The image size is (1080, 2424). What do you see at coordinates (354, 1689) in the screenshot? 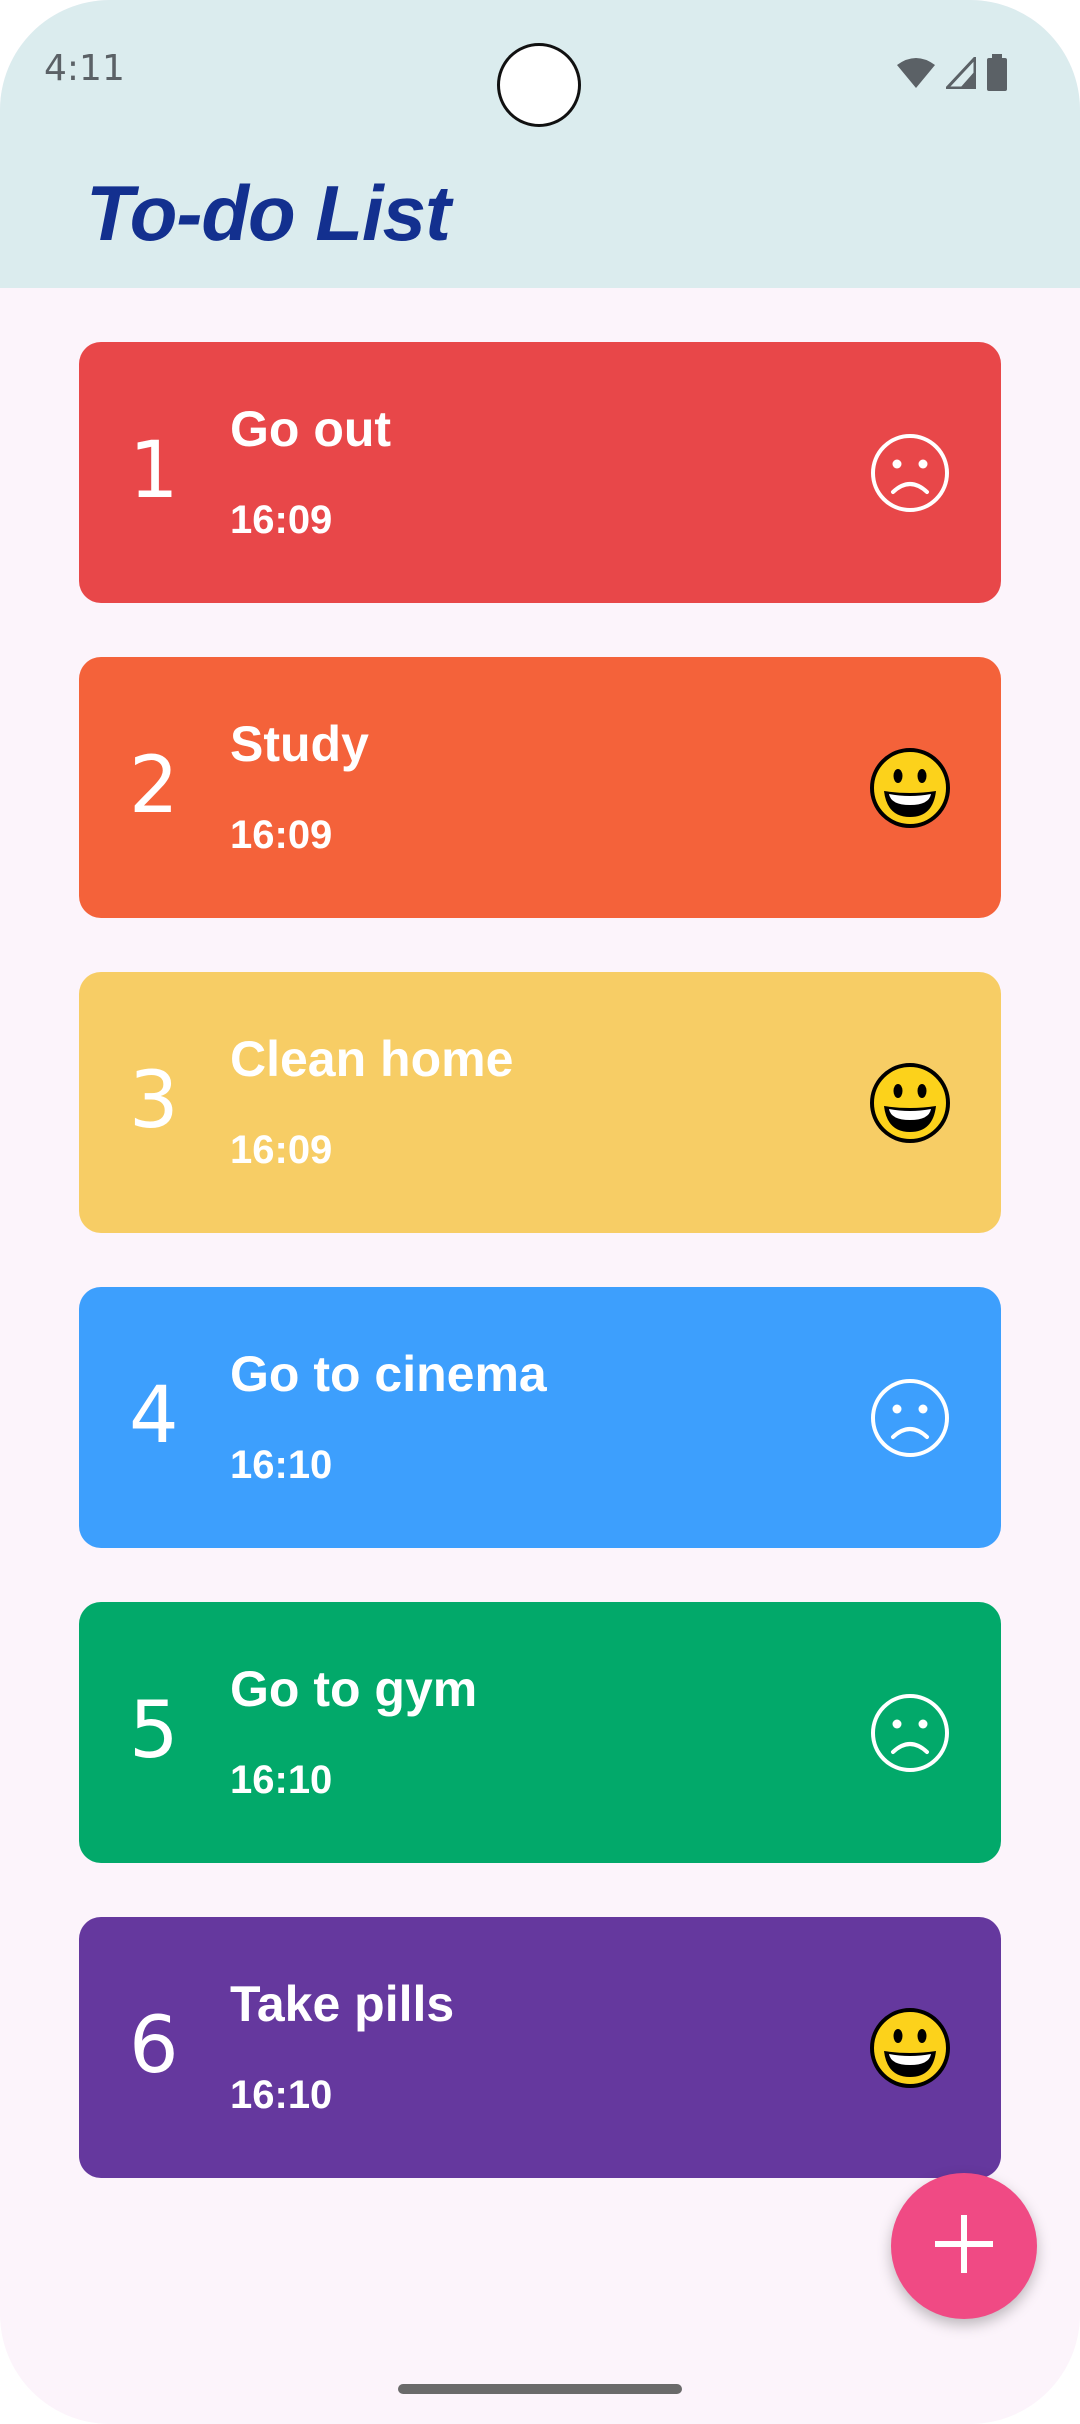
I see `task-title: Go to gym` at bounding box center [354, 1689].